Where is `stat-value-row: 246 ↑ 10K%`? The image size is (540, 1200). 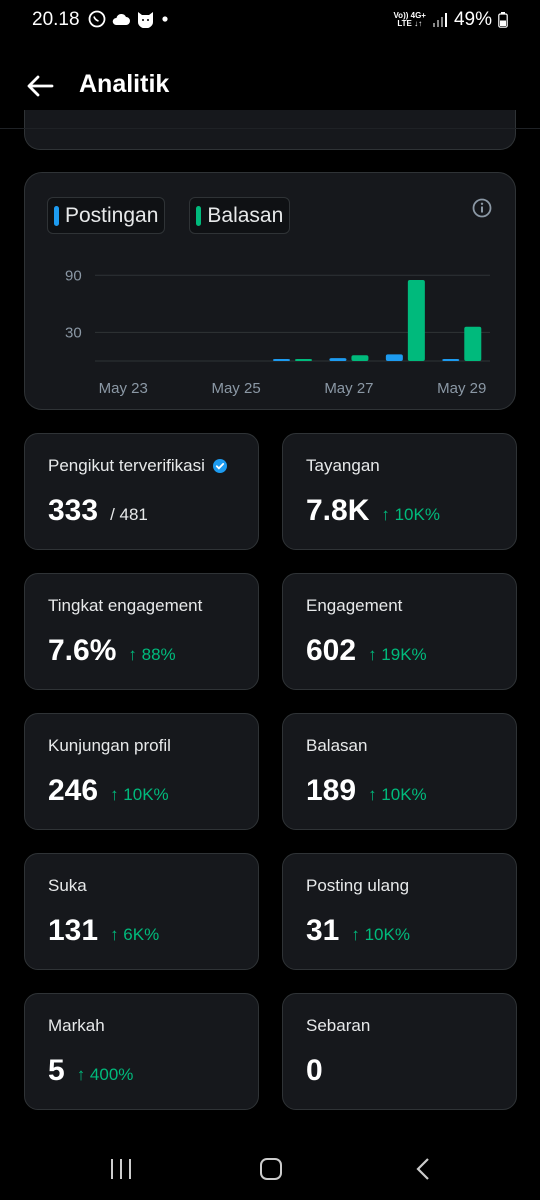
stat-value-row: 246 ↑ 10K% is located at coordinates (108, 791).